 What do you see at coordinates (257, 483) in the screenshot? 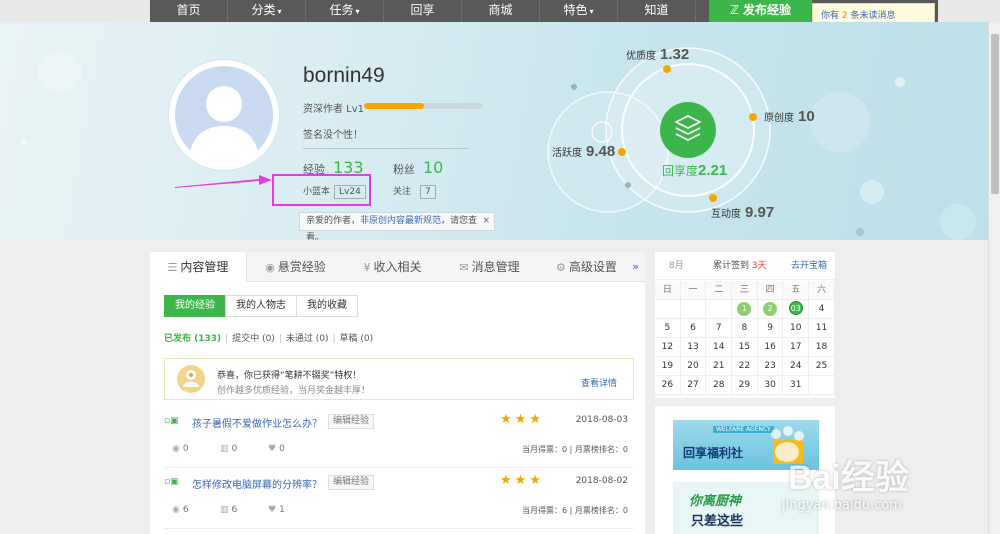
I see `article-title: 怎样修改电脑屏幕的分辨率？` at bounding box center [257, 483].